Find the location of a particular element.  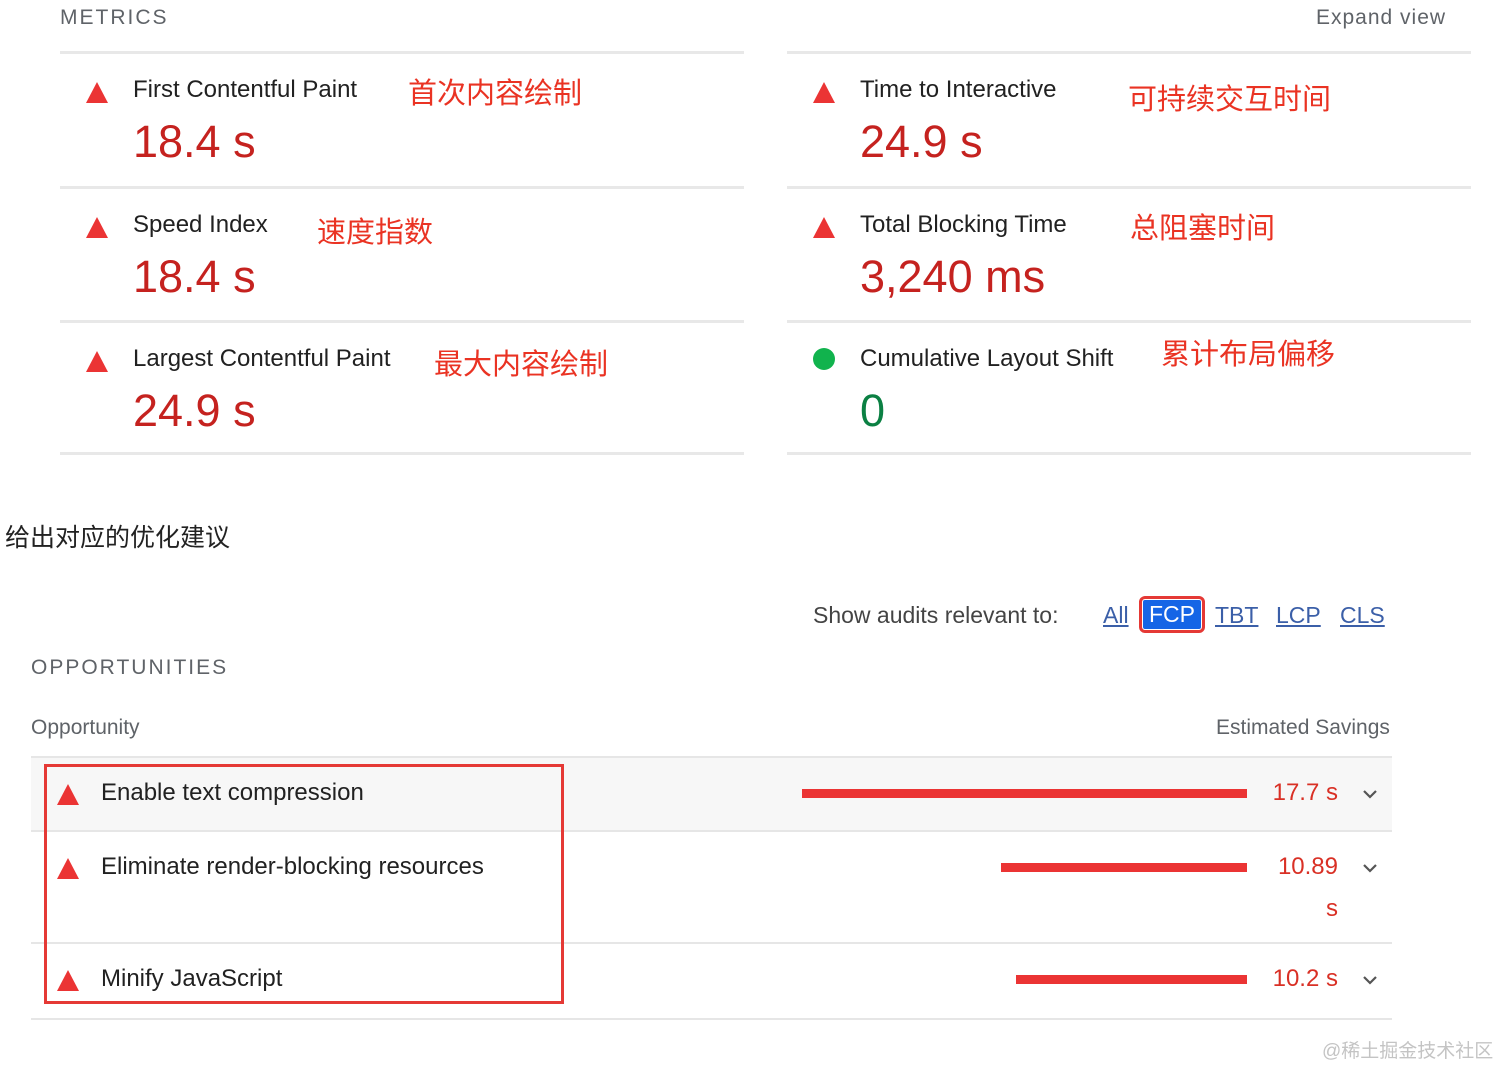

opportunity-label: Enable text compression is located at coordinates (232, 792).